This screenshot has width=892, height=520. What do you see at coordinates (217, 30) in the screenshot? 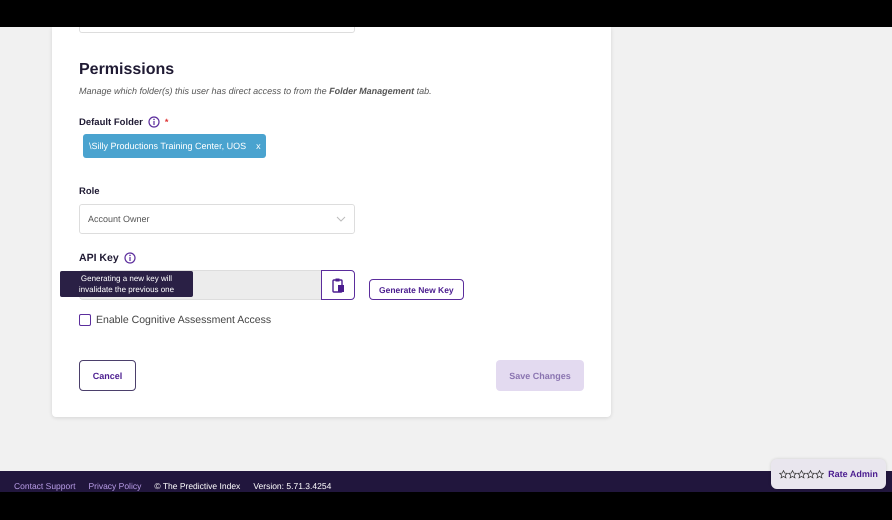
I see `input-field` at bounding box center [217, 30].